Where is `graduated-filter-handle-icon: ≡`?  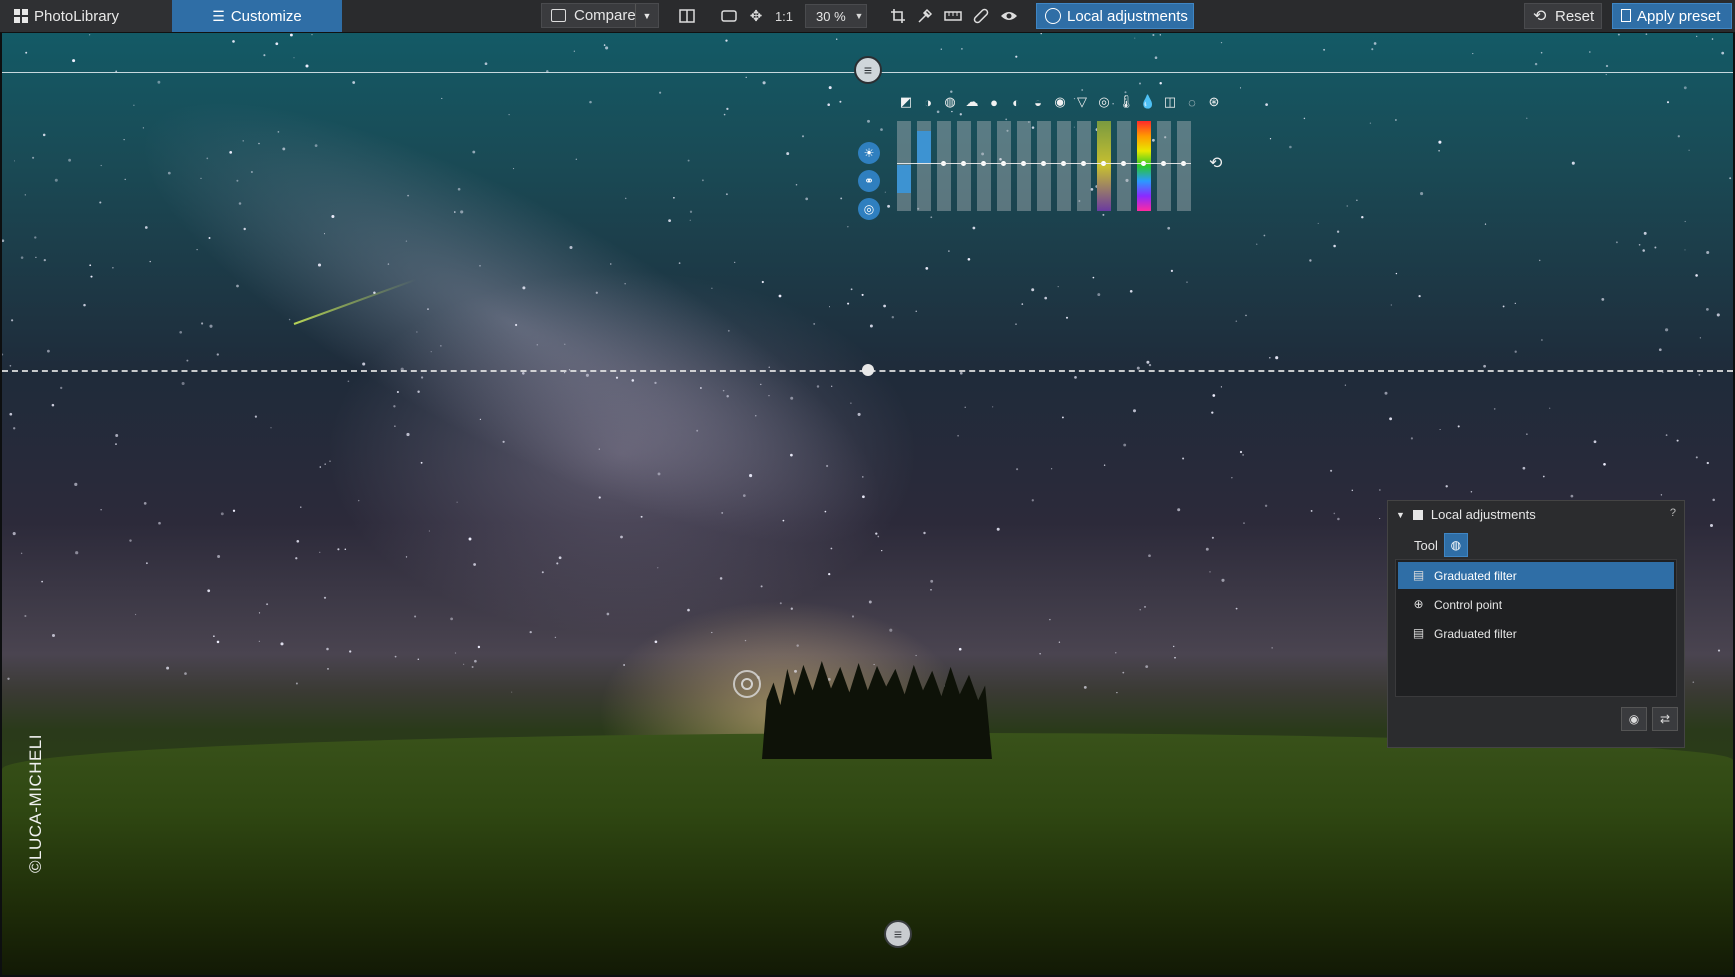
graduated-filter-handle-icon: ≡ is located at coordinates (868, 70).